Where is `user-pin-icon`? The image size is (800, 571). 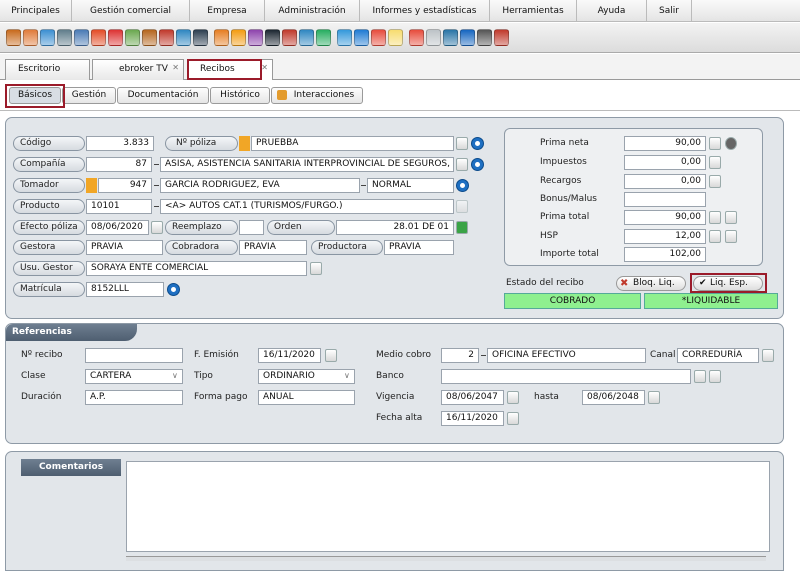 user-pin-icon is located at coordinates (47, 37).